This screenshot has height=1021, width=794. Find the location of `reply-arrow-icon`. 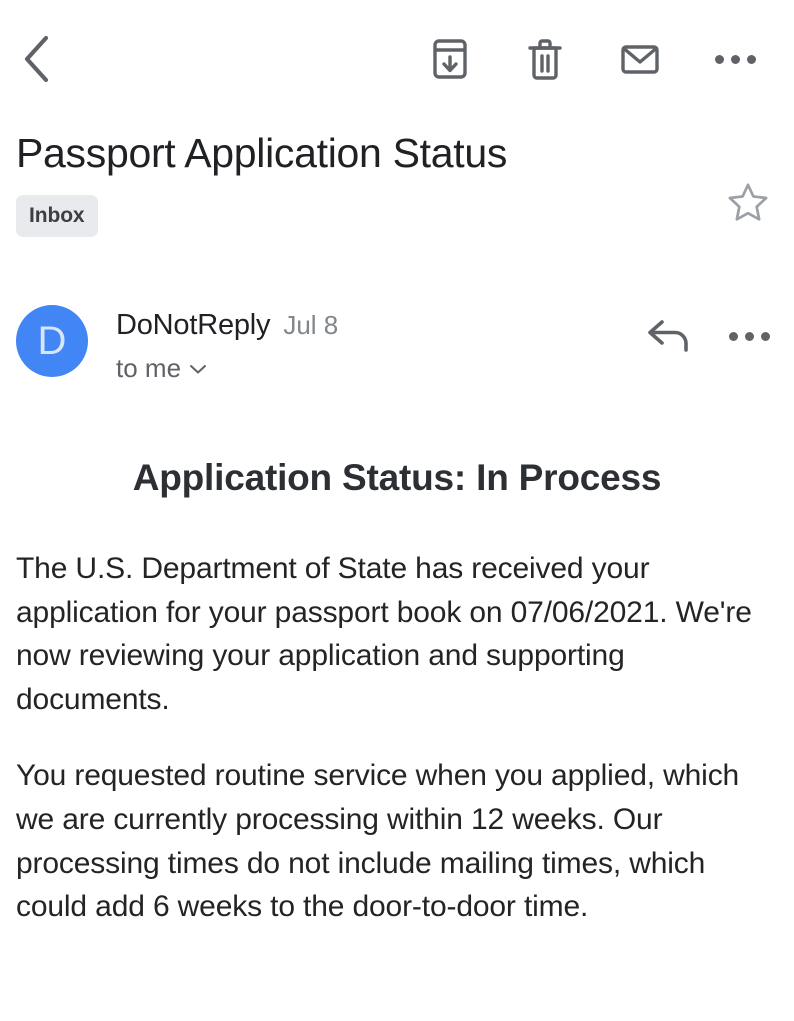

reply-arrow-icon is located at coordinates (669, 336).